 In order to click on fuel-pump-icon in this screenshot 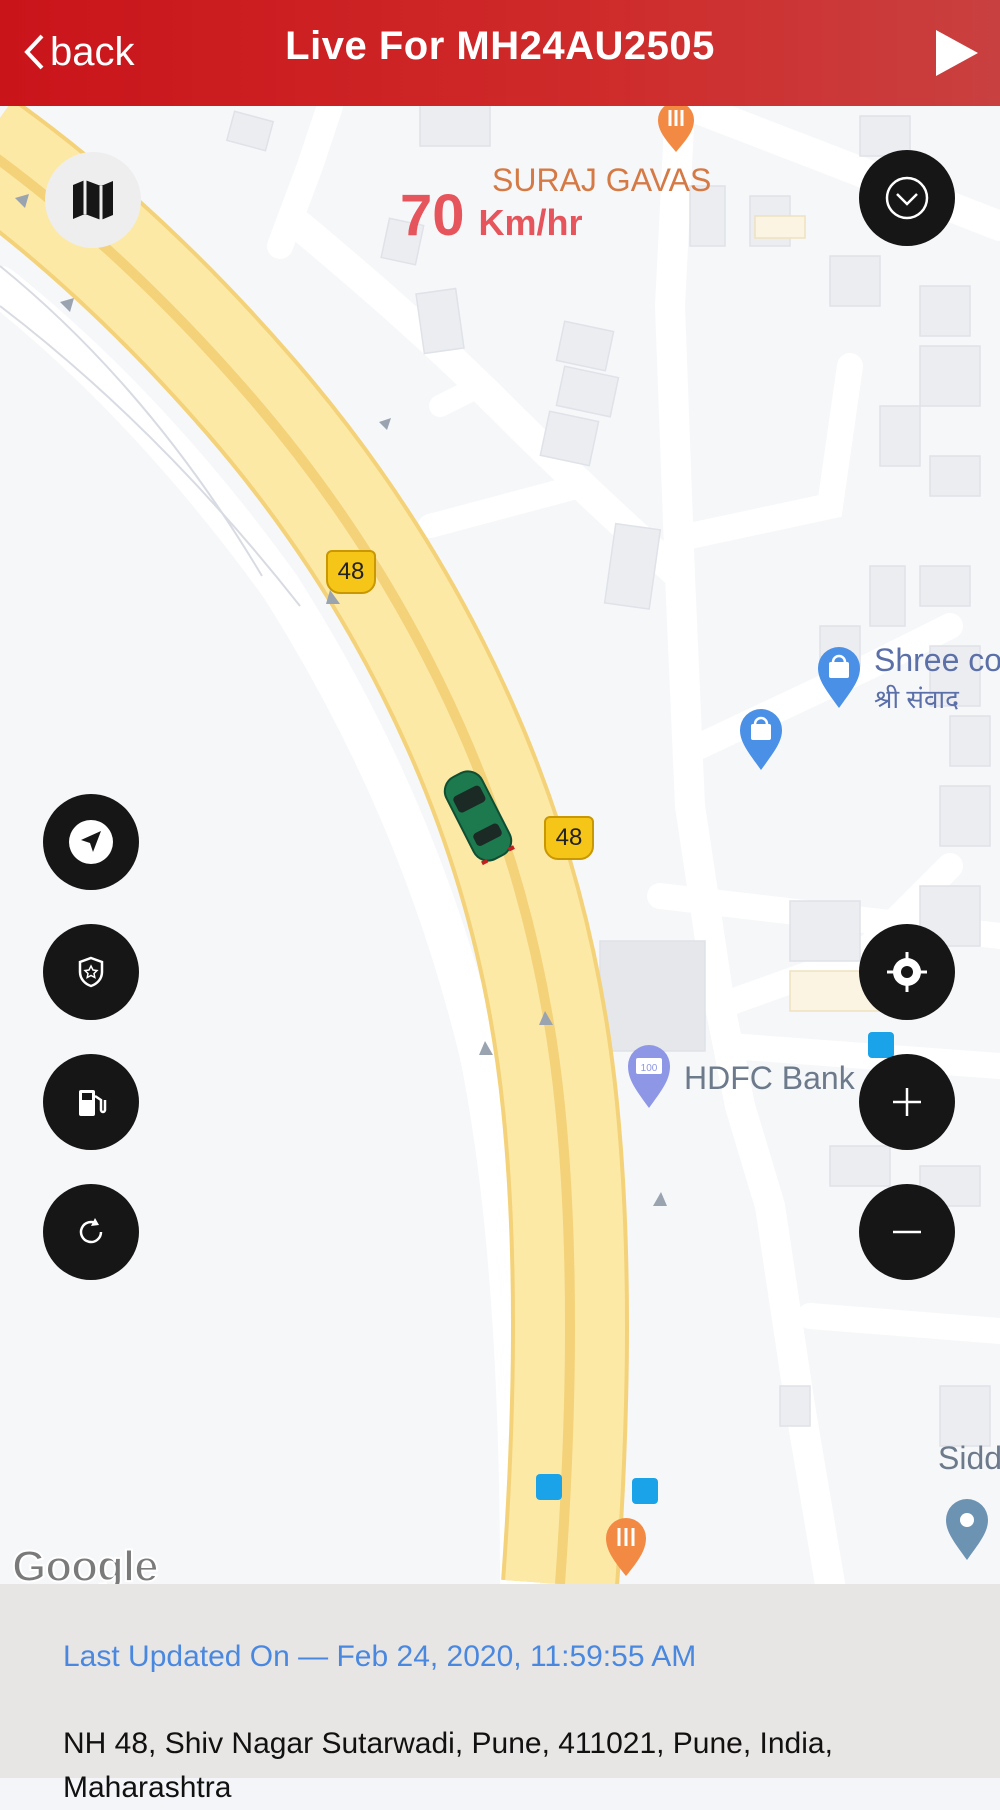, I will do `click(93, 1103)`.